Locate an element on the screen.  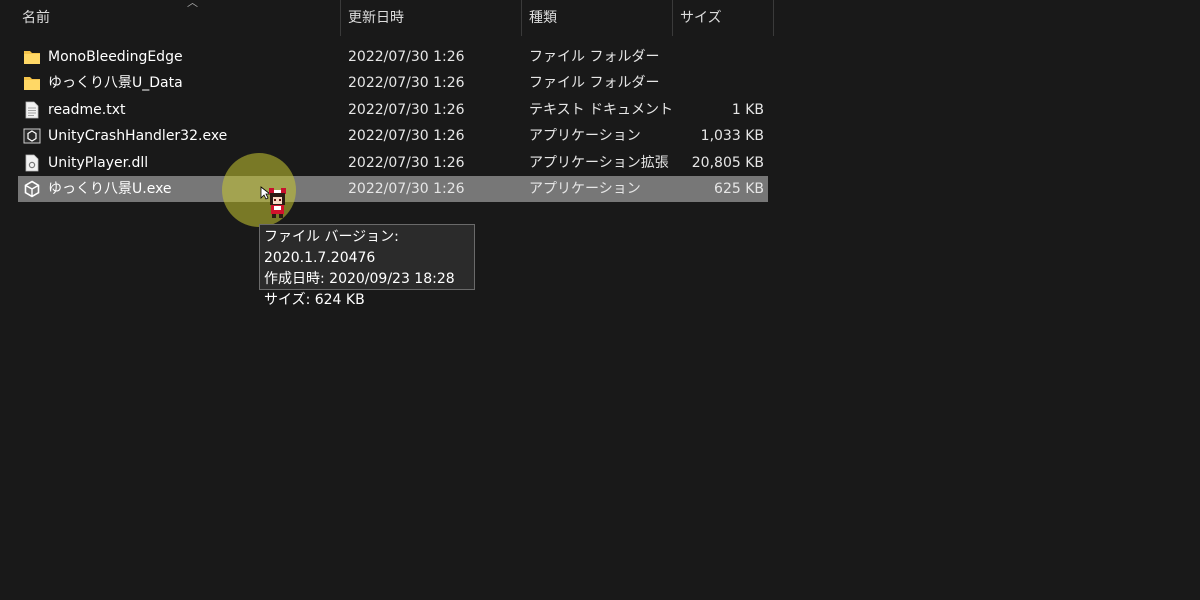
column-divider is located at coordinates (773, 18).